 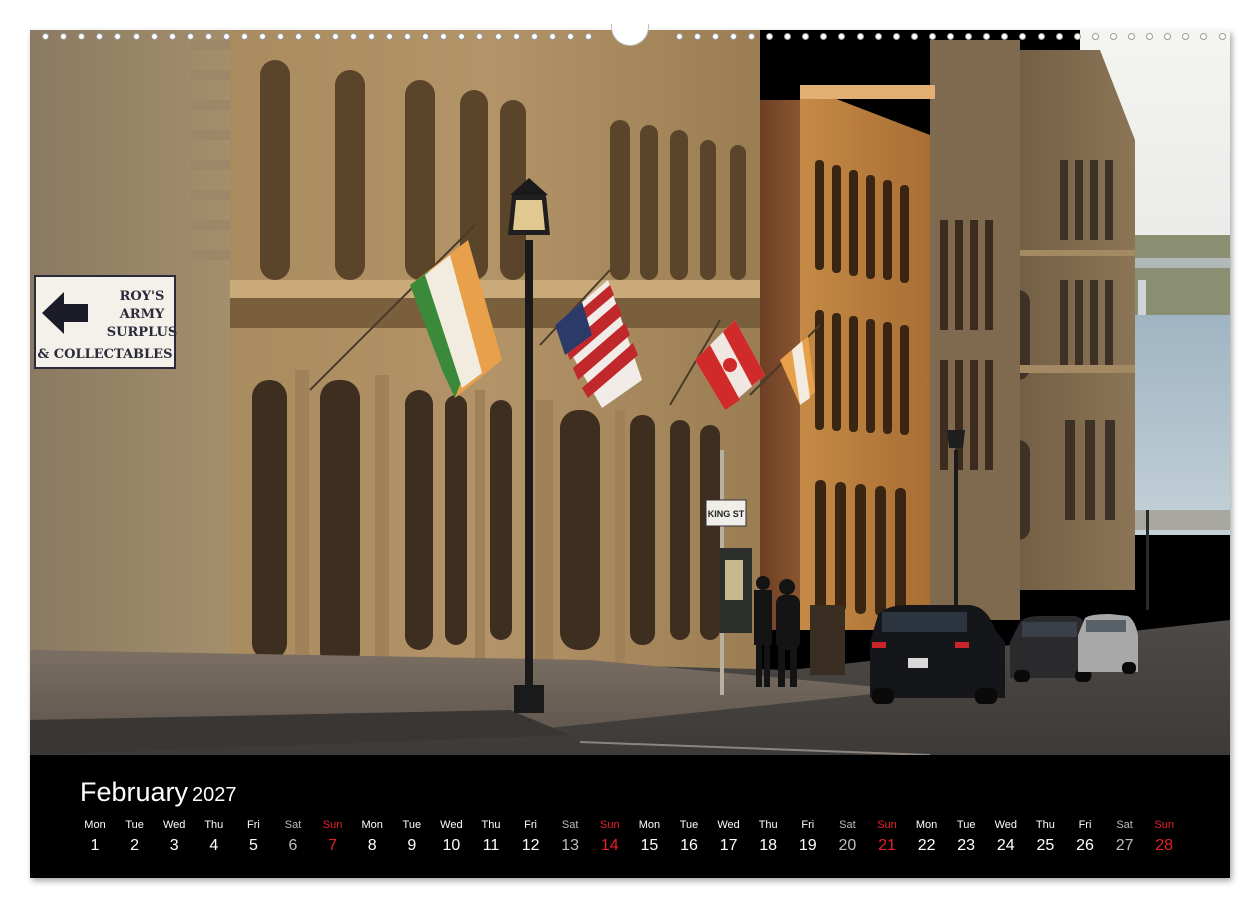 I want to click on day-number: 26, so click(x=1085, y=845).